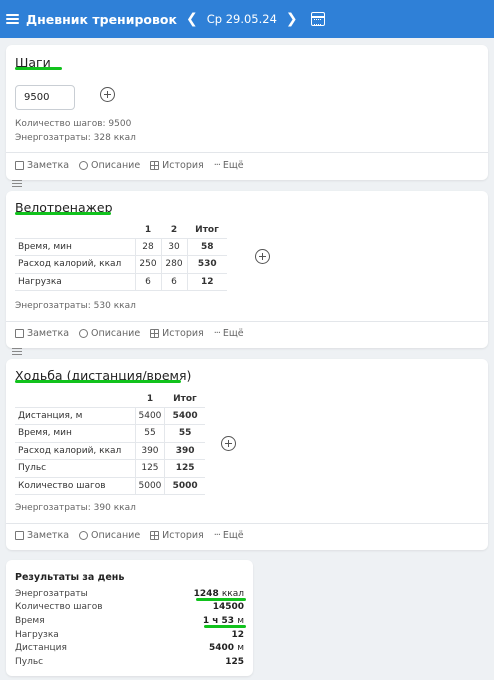 This screenshot has width=494, height=680. Describe the element at coordinates (110, 451) in the screenshot. I see `table-row: Расход калорий, ккал 390 390` at that location.